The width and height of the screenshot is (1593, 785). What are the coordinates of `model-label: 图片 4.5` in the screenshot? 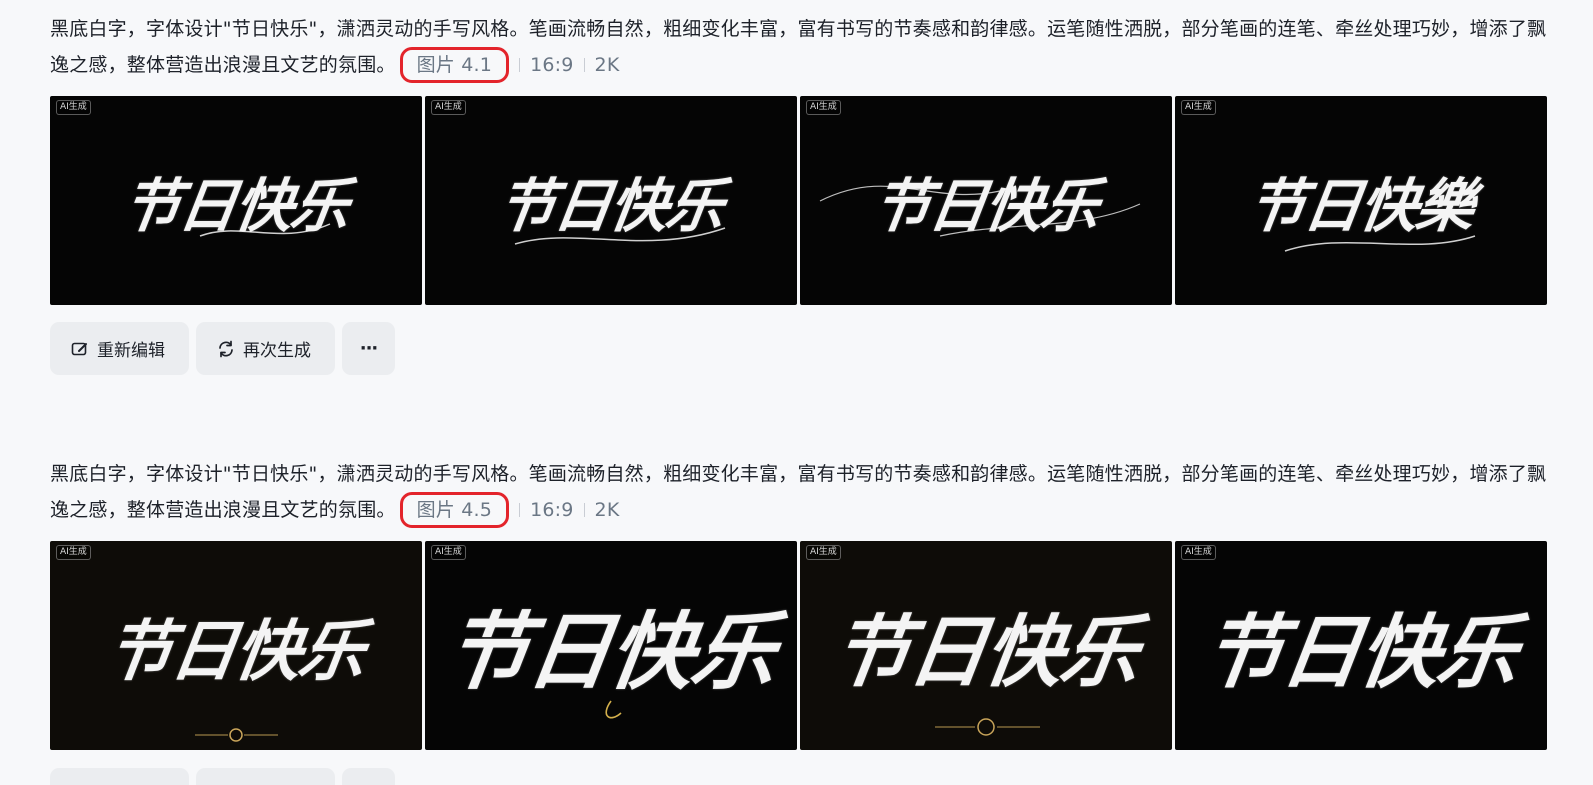 It's located at (454, 510).